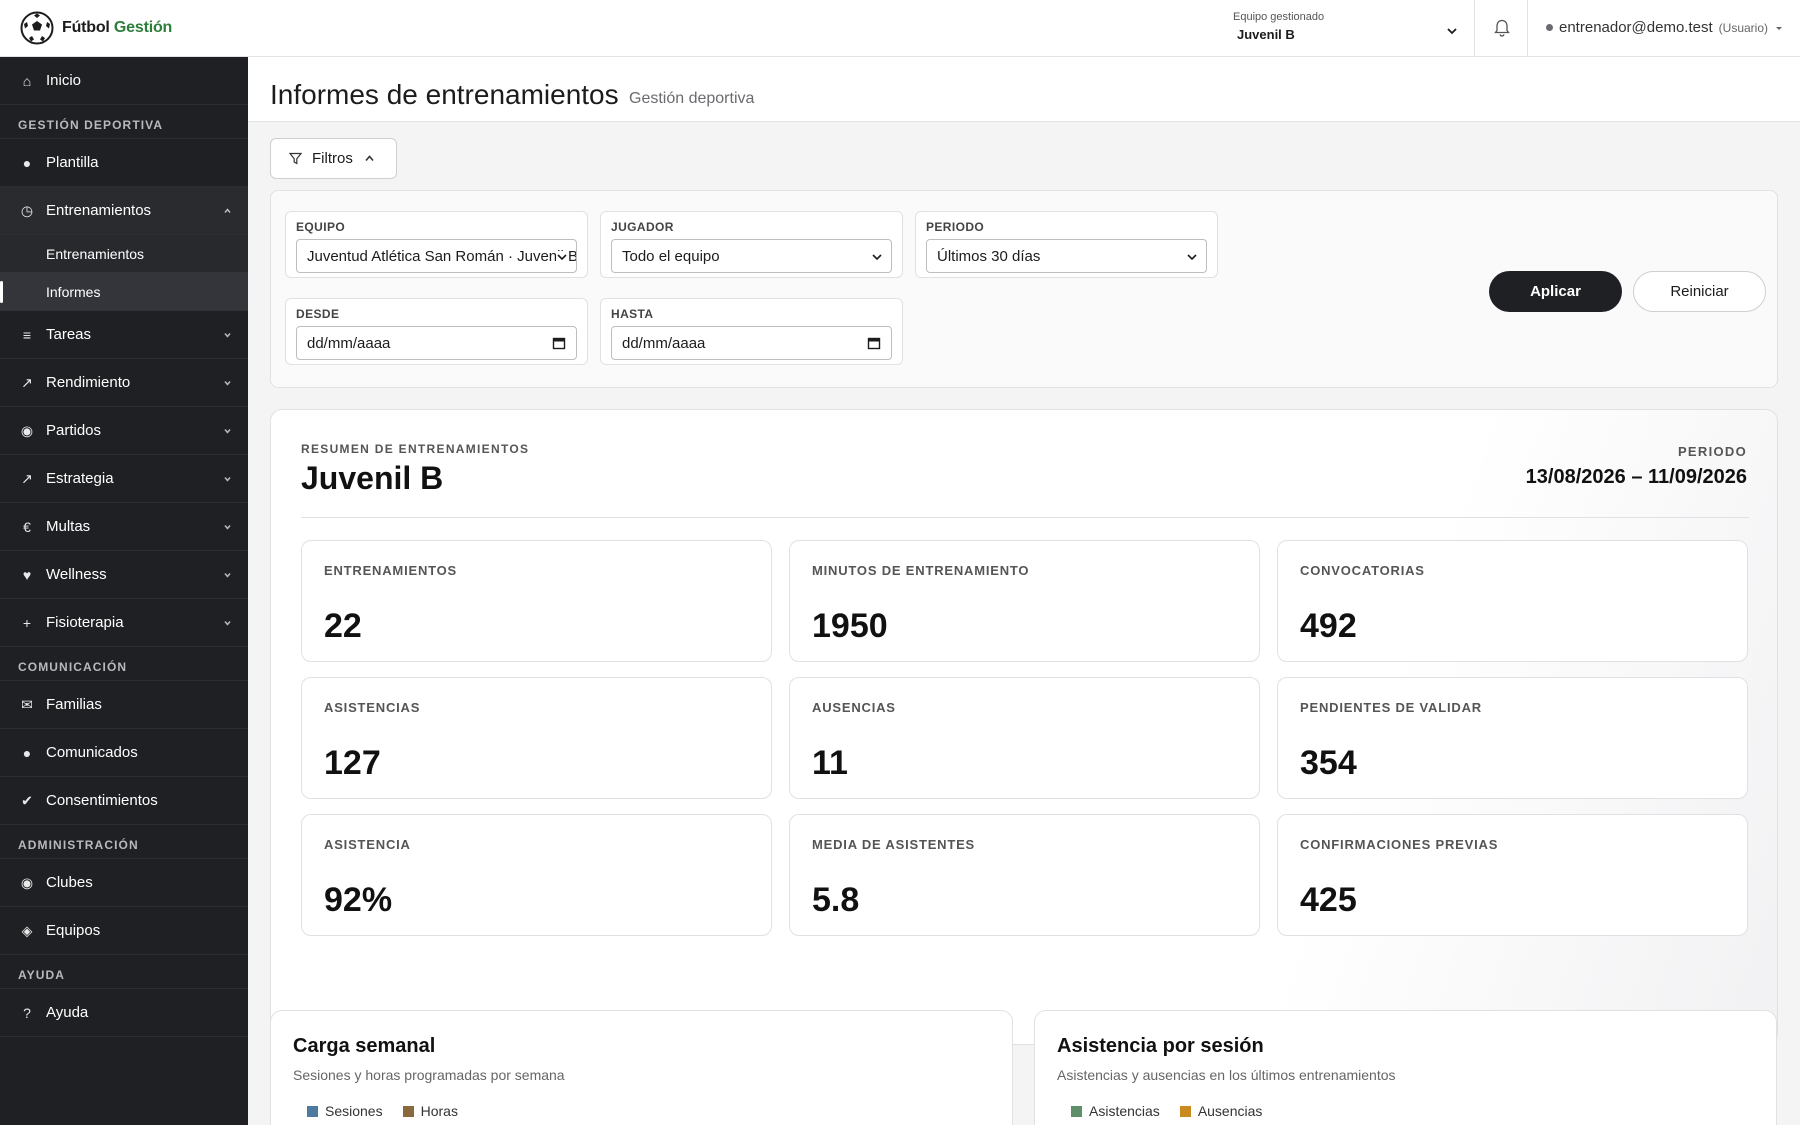 The width and height of the screenshot is (1800, 1125). What do you see at coordinates (1166, 1111) in the screenshot?
I see `chart-legend: Asistencias Ausencias` at bounding box center [1166, 1111].